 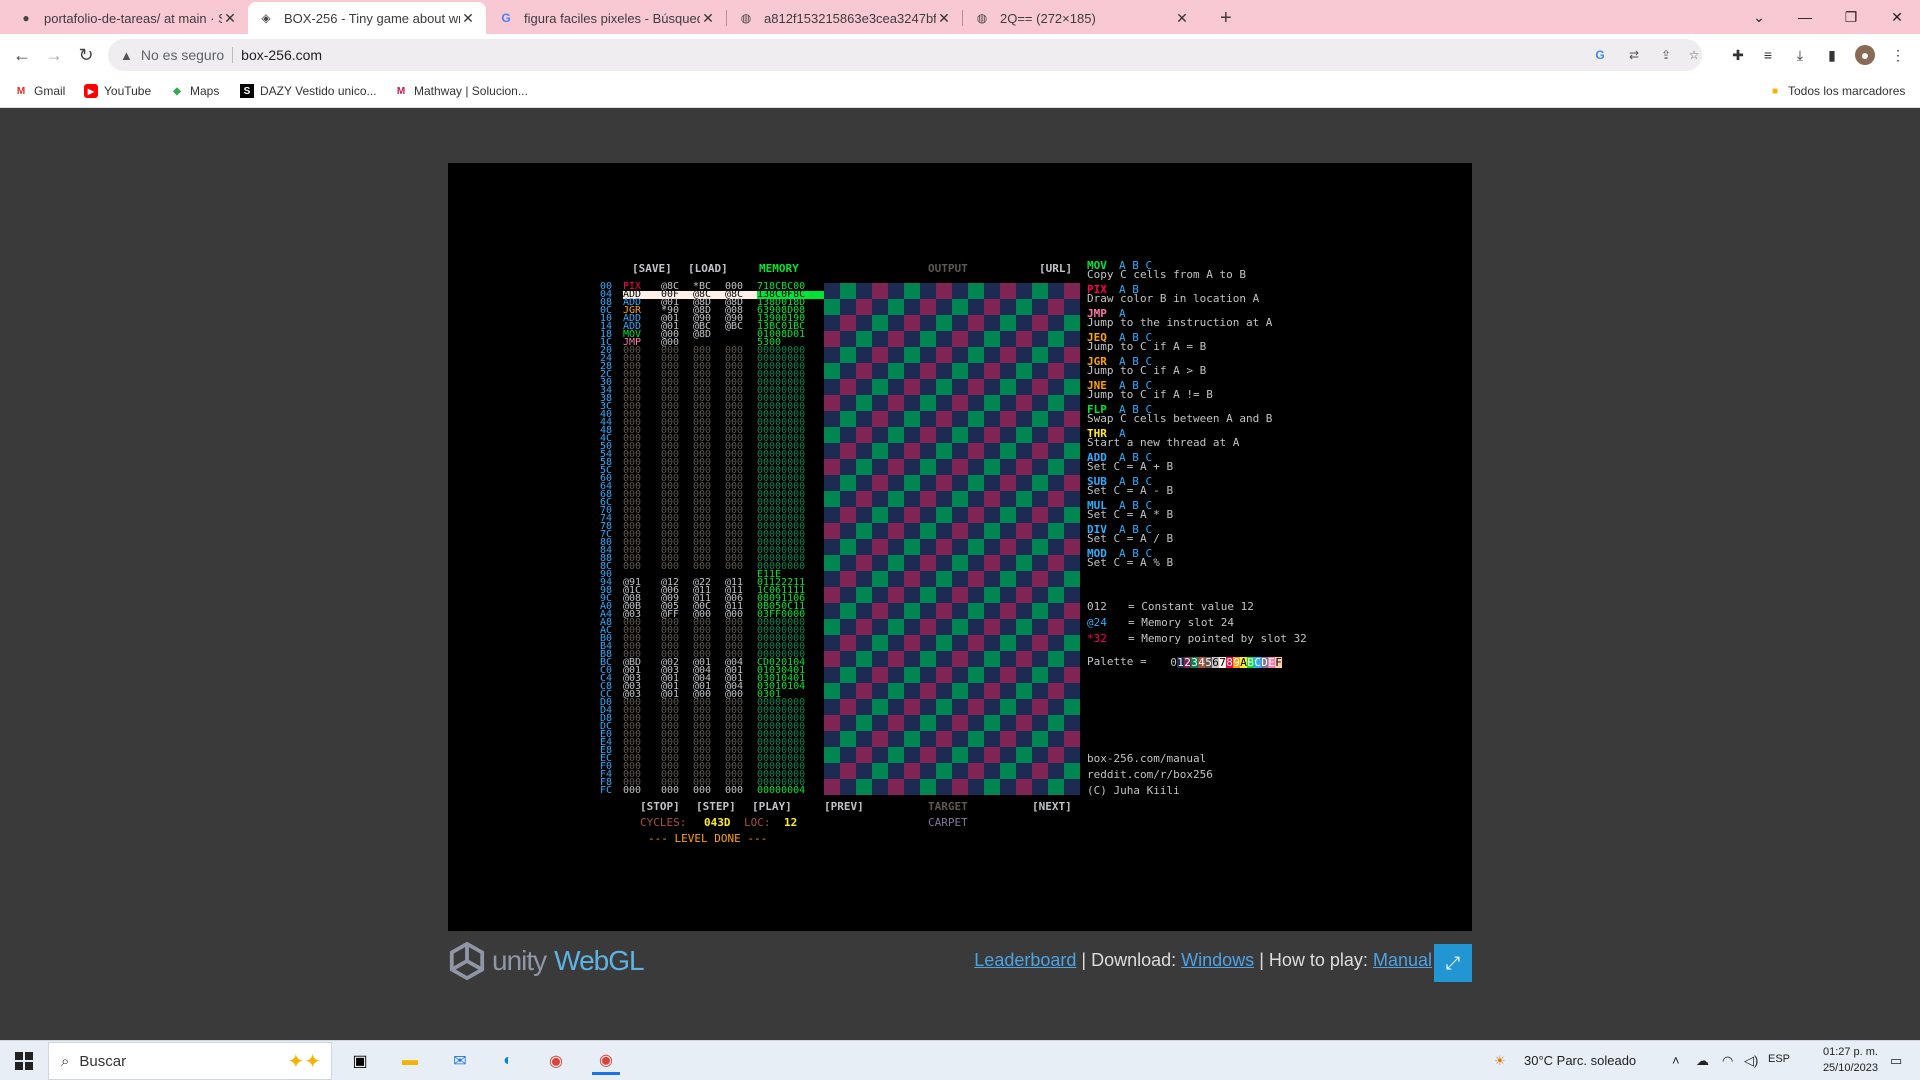 I want to click on chrome-button: ◉, so click(x=556, y=1061).